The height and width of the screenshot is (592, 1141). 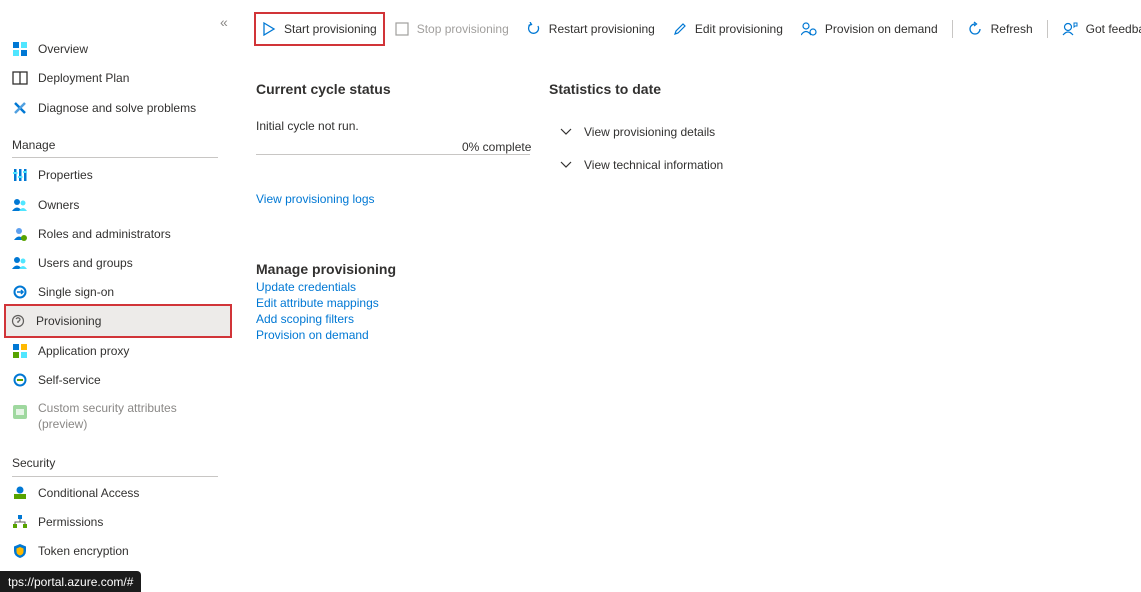 I want to click on sidebar-item-diagnose: Diagnose and solve problems, so click(x=113, y=108).